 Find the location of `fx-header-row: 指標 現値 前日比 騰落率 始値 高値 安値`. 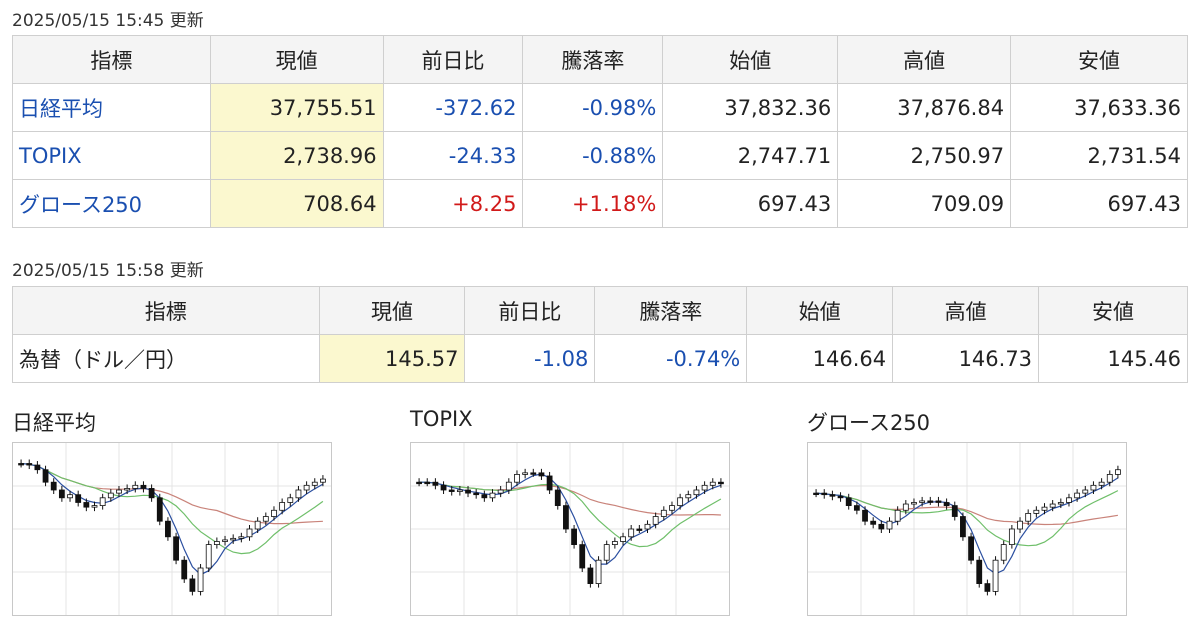

fx-header-row: 指標 現値 前日比 騰落率 始値 高値 安値 is located at coordinates (600, 310).